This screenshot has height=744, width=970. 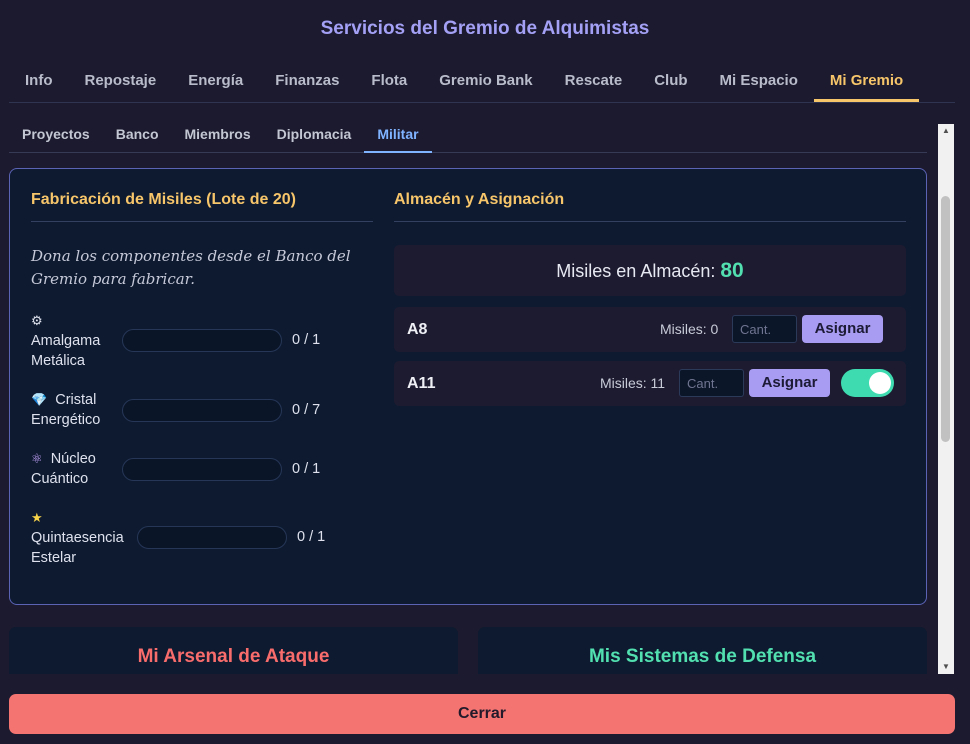 I want to click on star-icon: ★, so click(x=37, y=517).